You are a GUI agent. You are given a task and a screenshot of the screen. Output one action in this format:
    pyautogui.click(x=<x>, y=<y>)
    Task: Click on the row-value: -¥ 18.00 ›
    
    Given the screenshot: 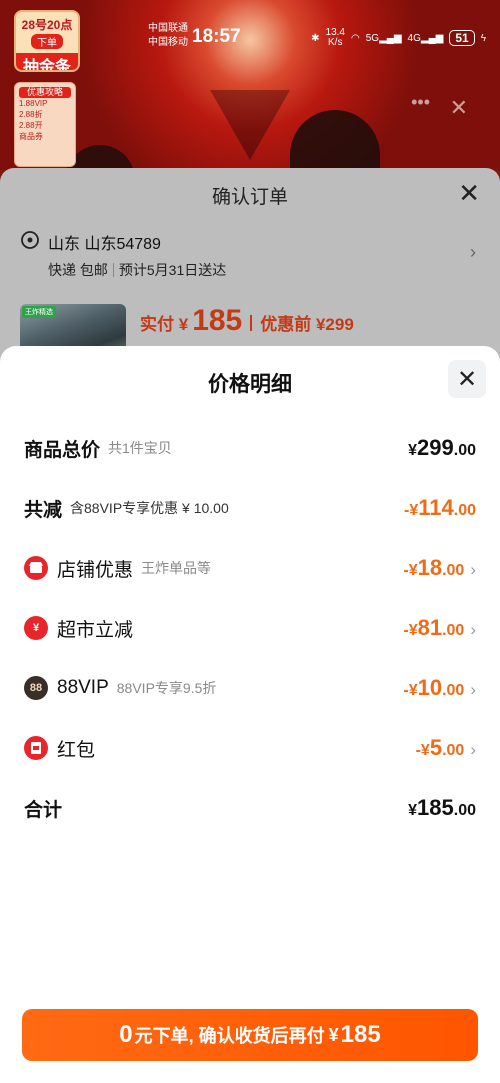 What is the action you would take?
    pyautogui.click(x=439, y=567)
    